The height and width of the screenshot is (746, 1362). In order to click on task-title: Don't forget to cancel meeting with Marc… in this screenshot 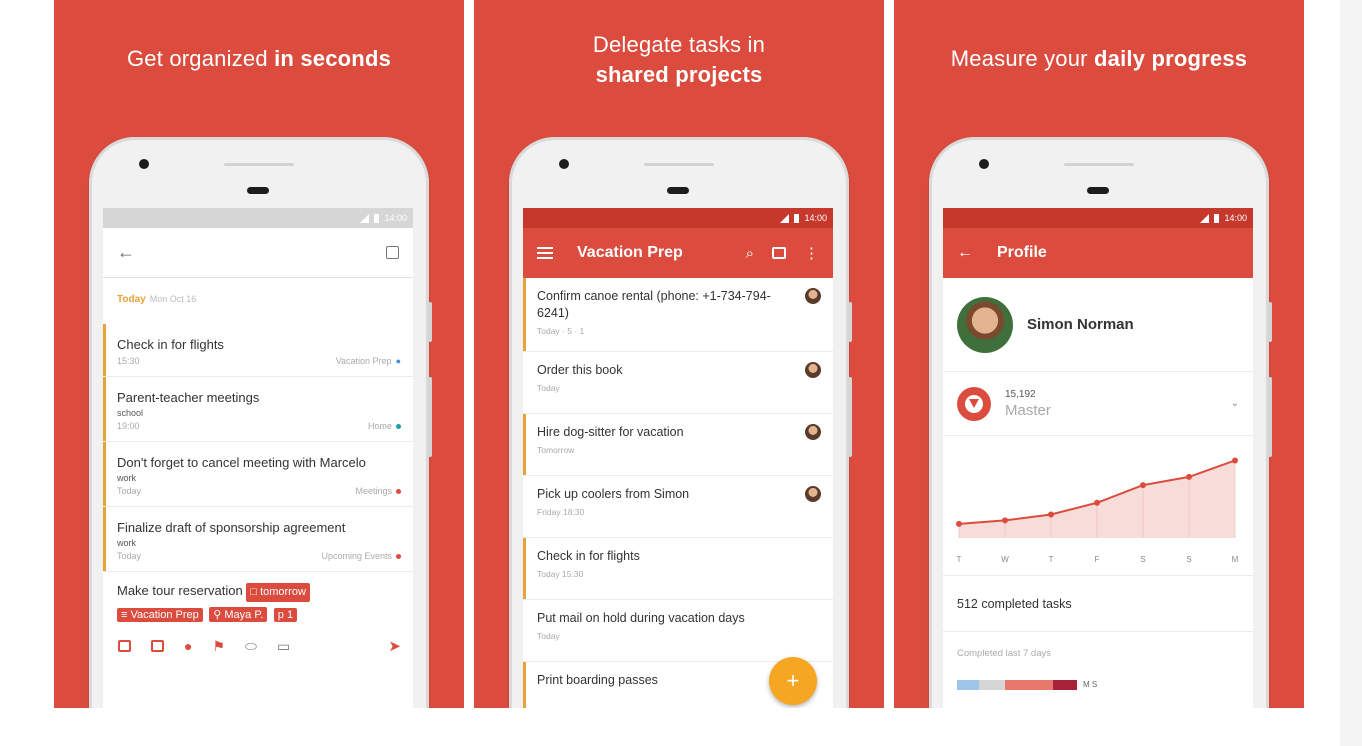, I will do `click(241, 462)`.